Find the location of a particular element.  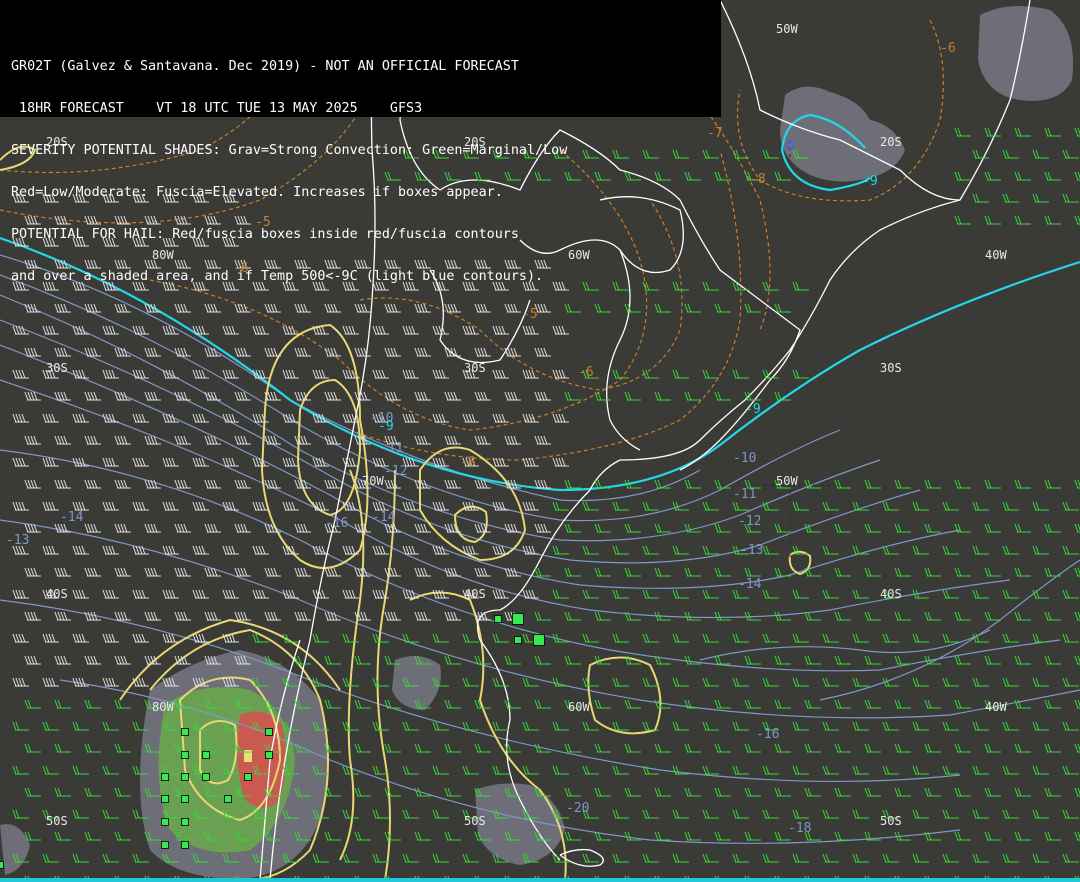

lon-label: 60W is located at coordinates (579, 707).